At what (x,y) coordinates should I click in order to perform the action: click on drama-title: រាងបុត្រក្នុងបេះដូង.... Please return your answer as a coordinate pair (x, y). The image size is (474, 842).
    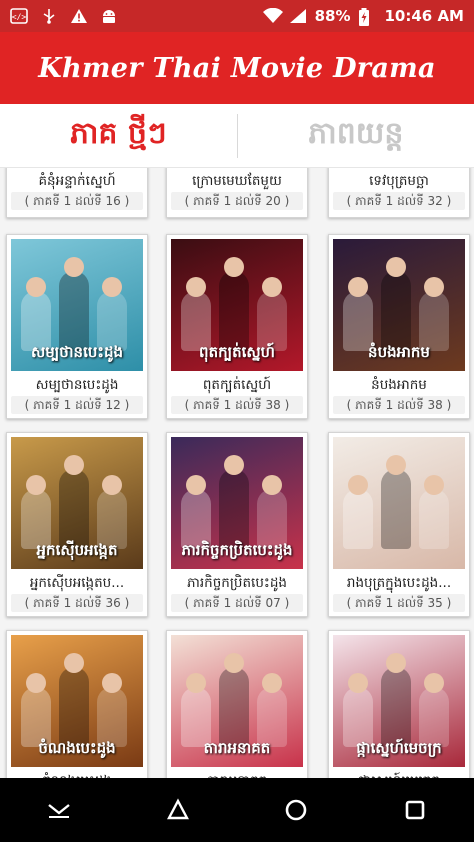
    Looking at the image, I should click on (399, 583).